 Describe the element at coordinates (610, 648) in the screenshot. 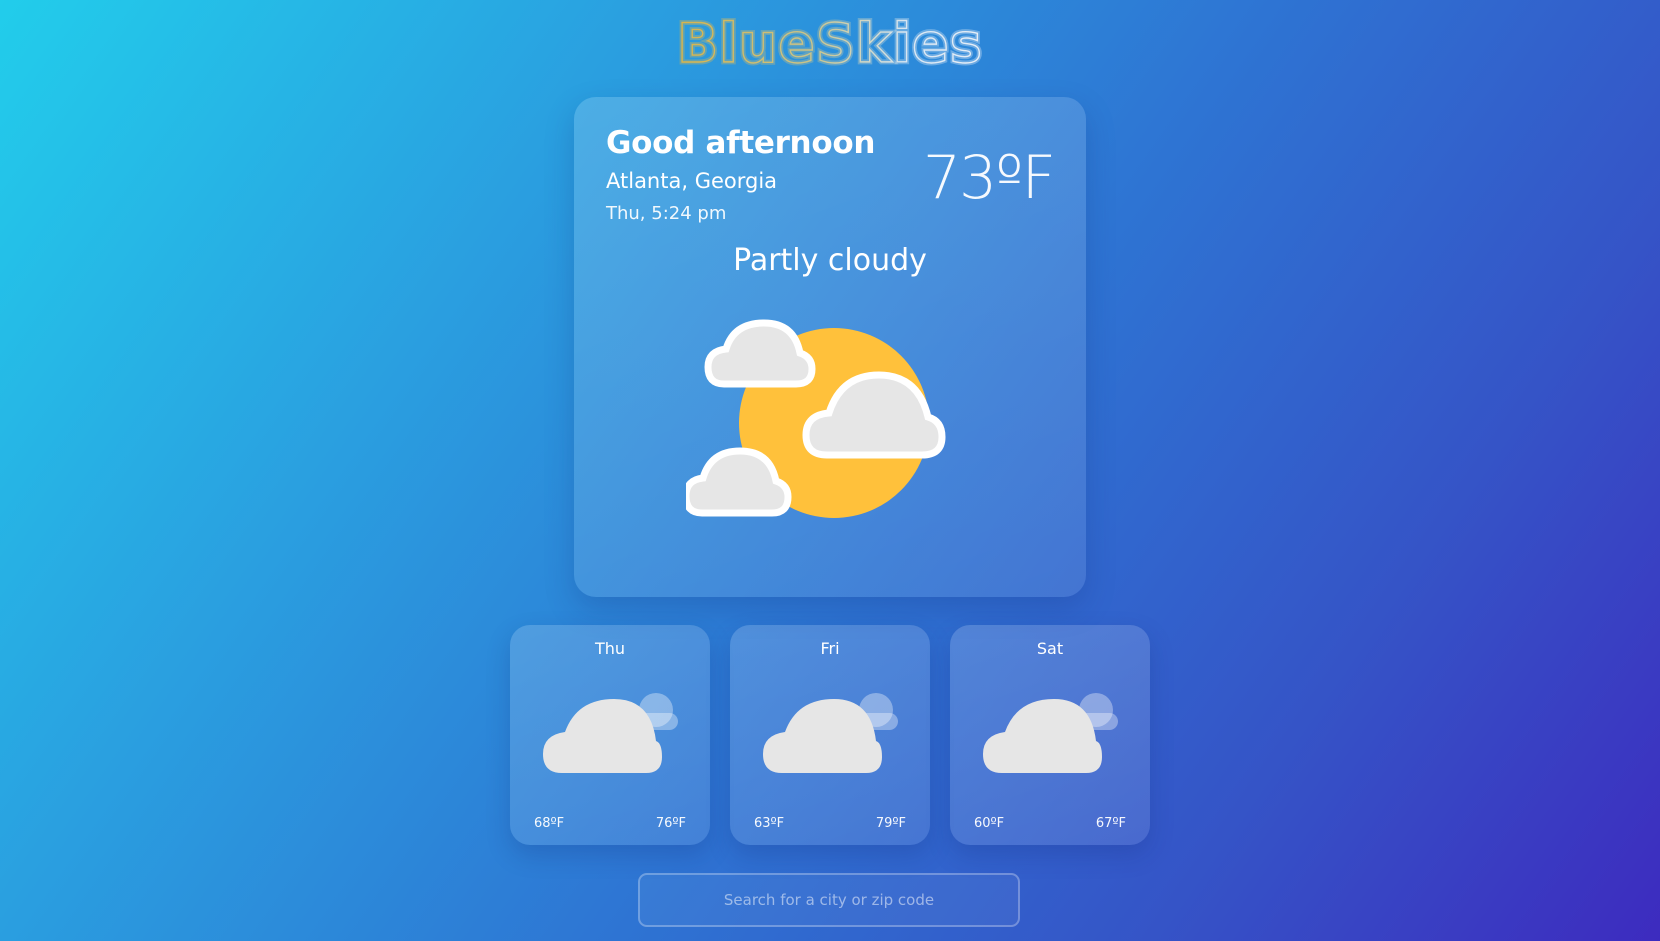

I see `forecast-day: Thu` at that location.